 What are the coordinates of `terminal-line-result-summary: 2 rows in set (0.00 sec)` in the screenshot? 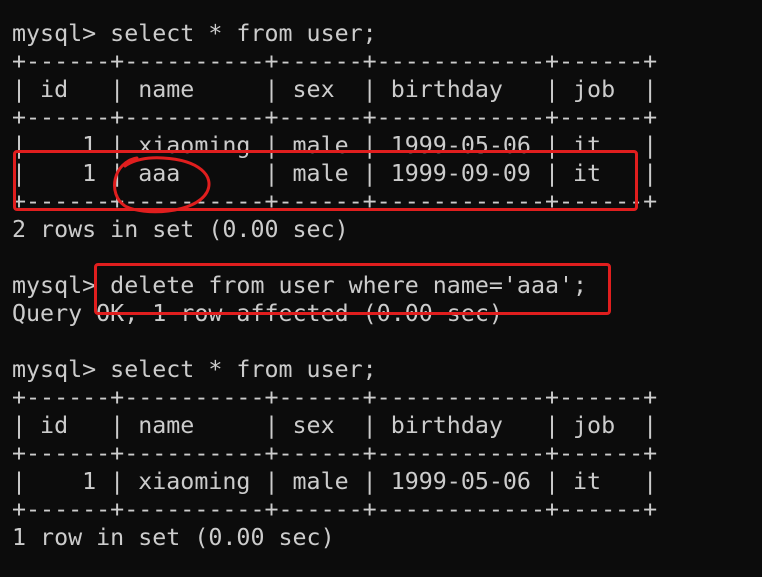 It's located at (180, 229).